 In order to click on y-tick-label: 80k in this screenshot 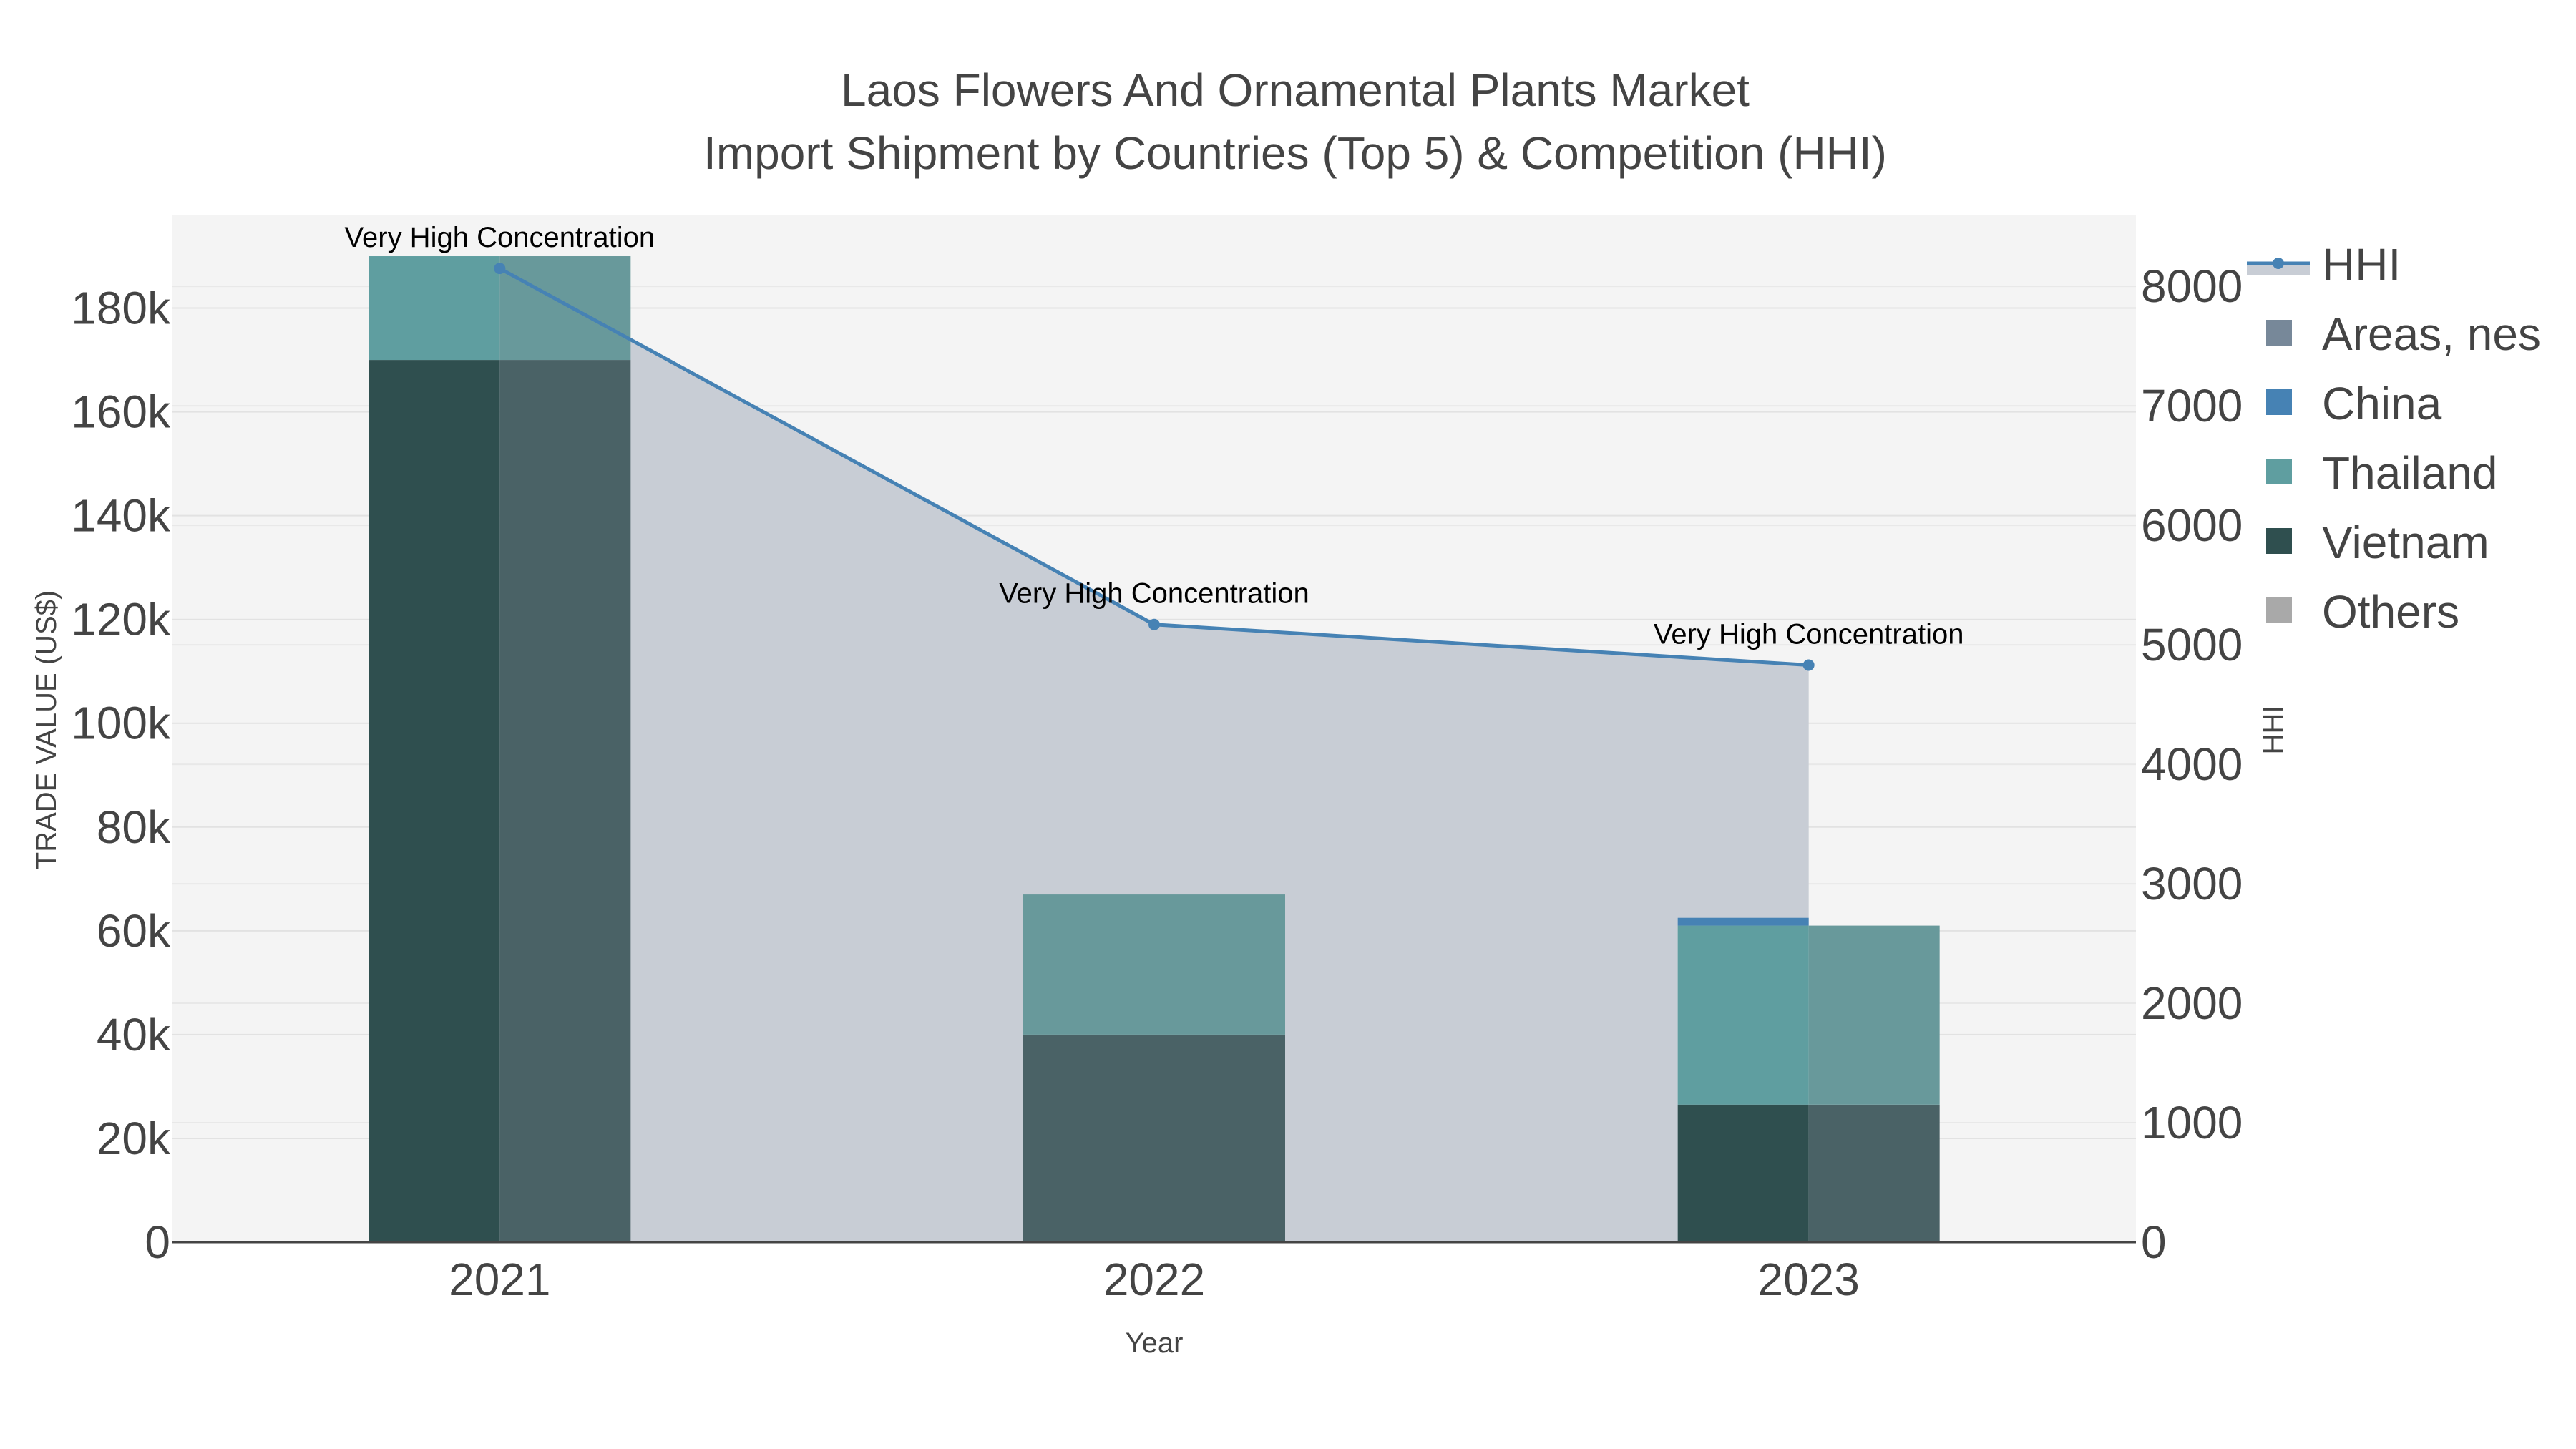, I will do `click(134, 827)`.